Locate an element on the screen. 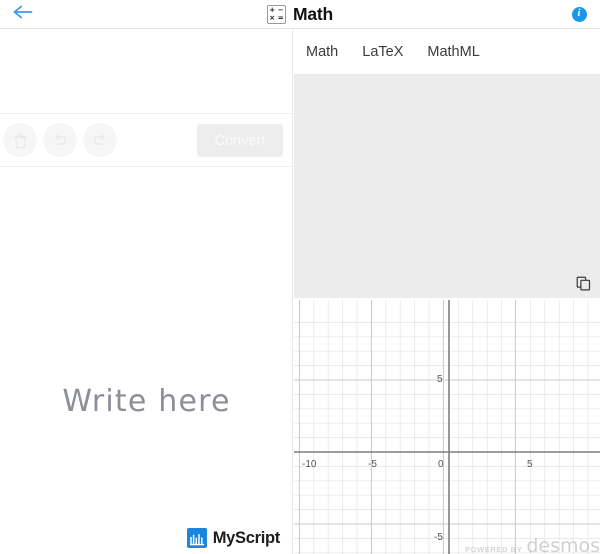 The image size is (600, 554). copy-icon is located at coordinates (583, 283).